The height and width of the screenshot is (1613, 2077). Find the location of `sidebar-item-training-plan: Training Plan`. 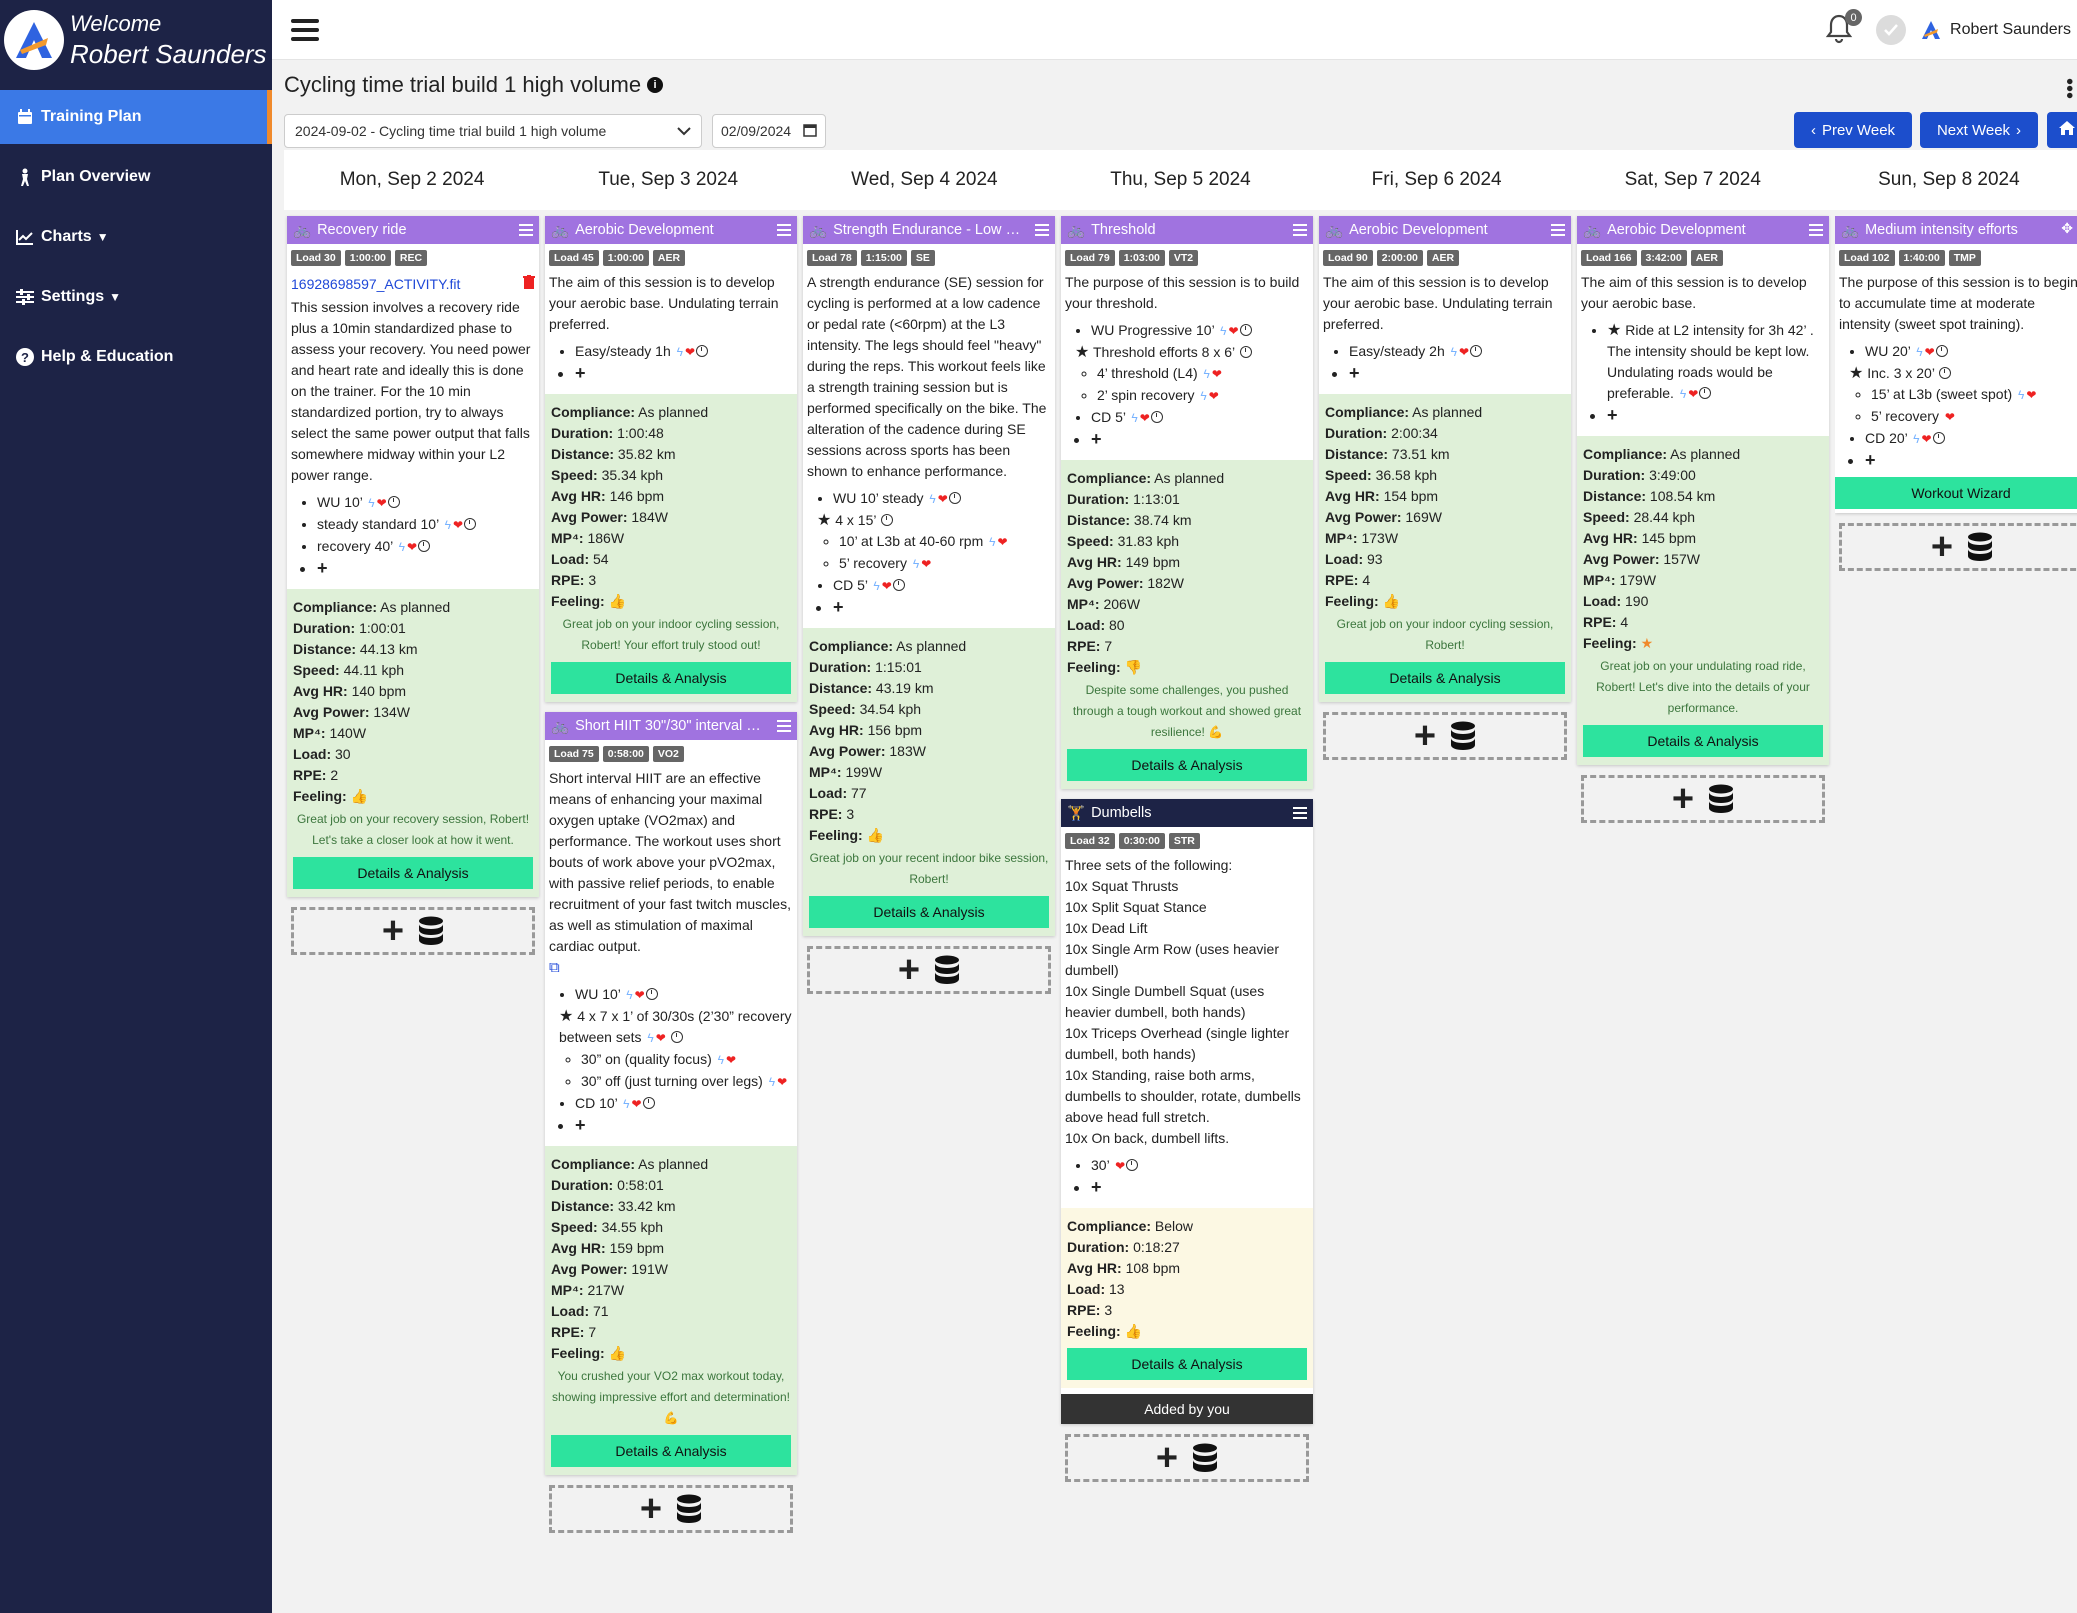

sidebar-item-training-plan: Training Plan is located at coordinates (136, 117).